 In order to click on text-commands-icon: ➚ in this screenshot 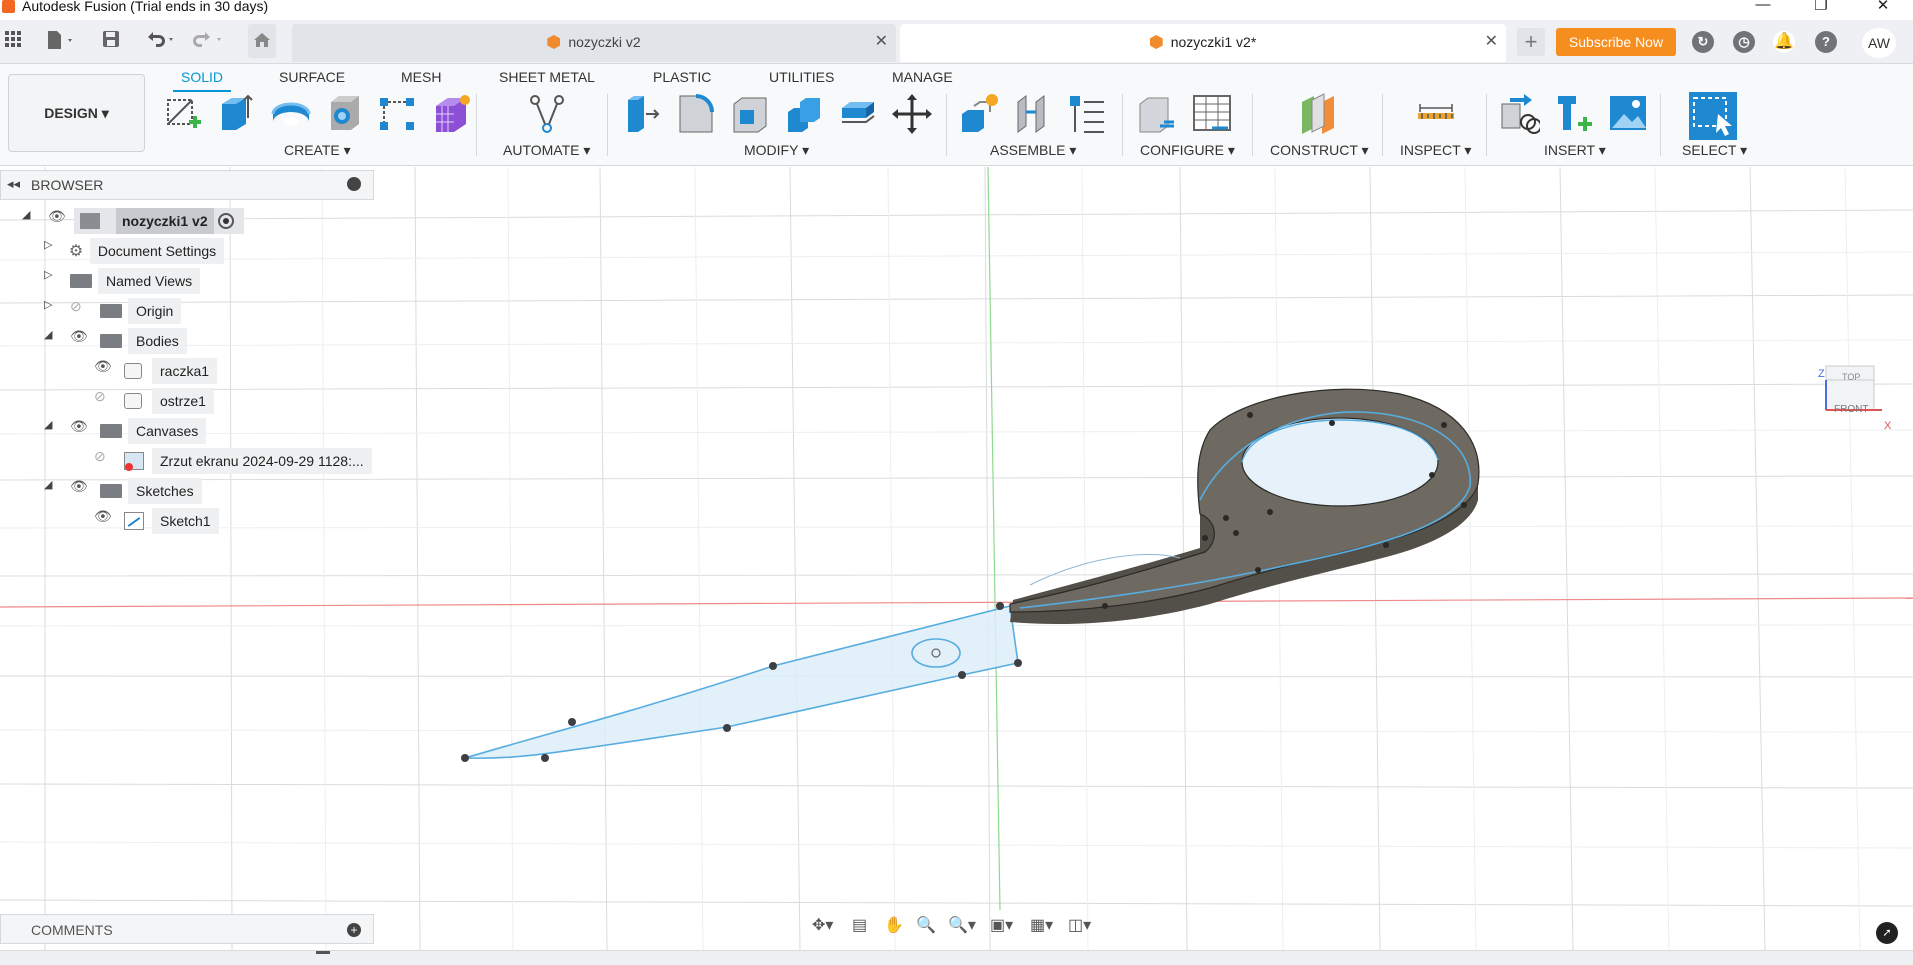, I will do `click(1887, 933)`.